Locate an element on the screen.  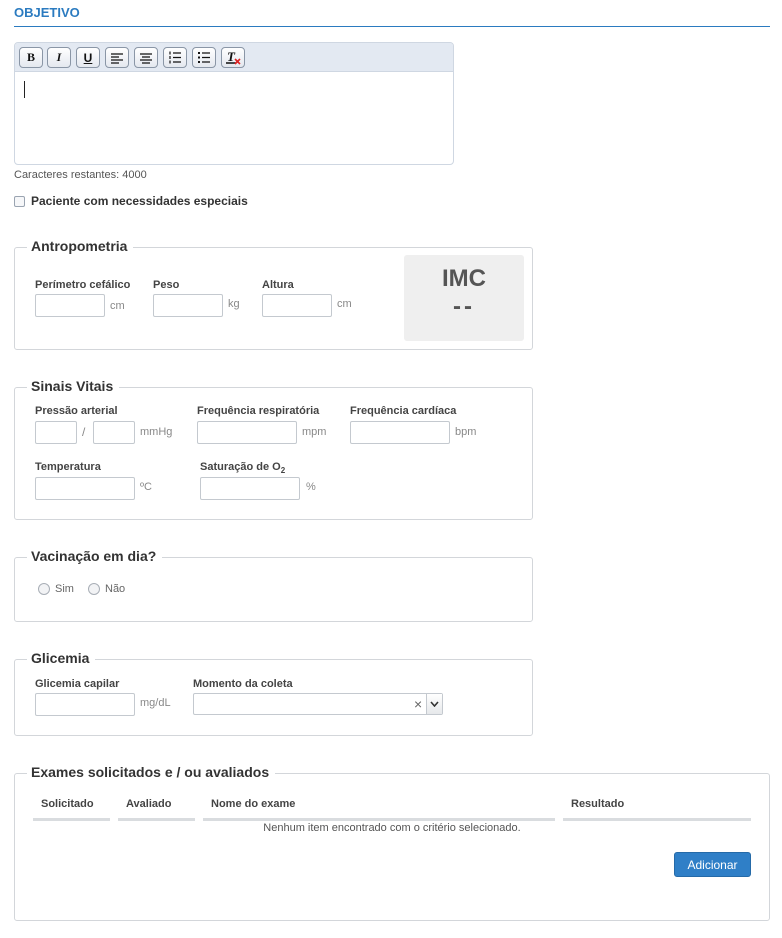
freq-resp-label: Frequência respiratória is located at coordinates (258, 411).